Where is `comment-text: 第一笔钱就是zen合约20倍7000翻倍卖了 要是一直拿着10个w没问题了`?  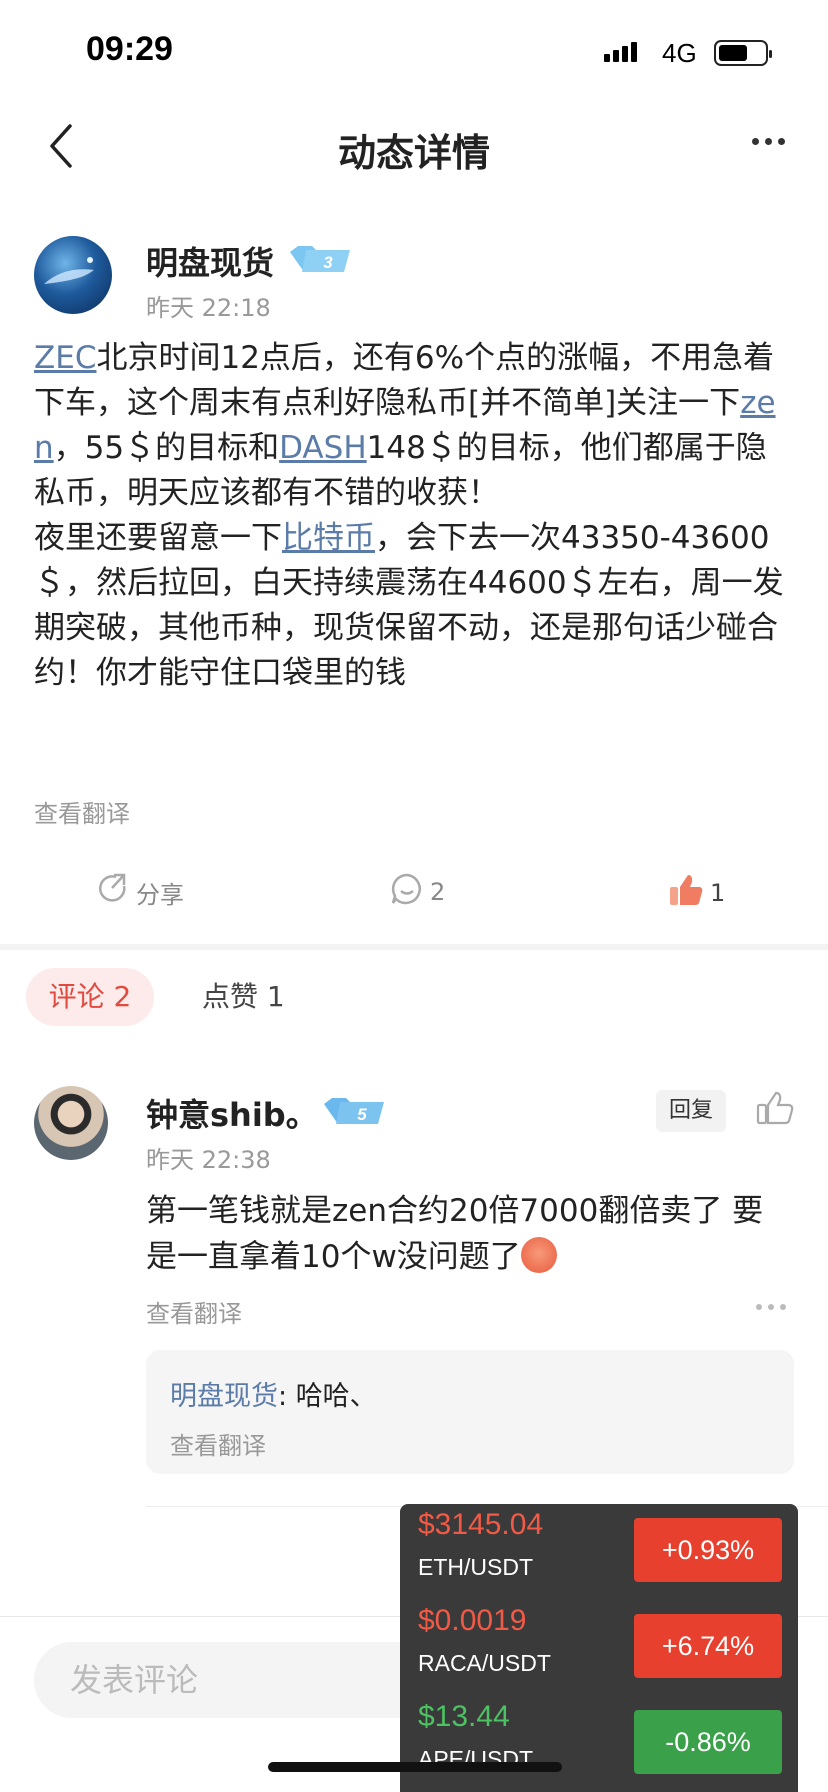 comment-text: 第一笔钱就是zen合约20倍7000翻倍卖了 要是一直拿着10个w没问题了 is located at coordinates (466, 1234).